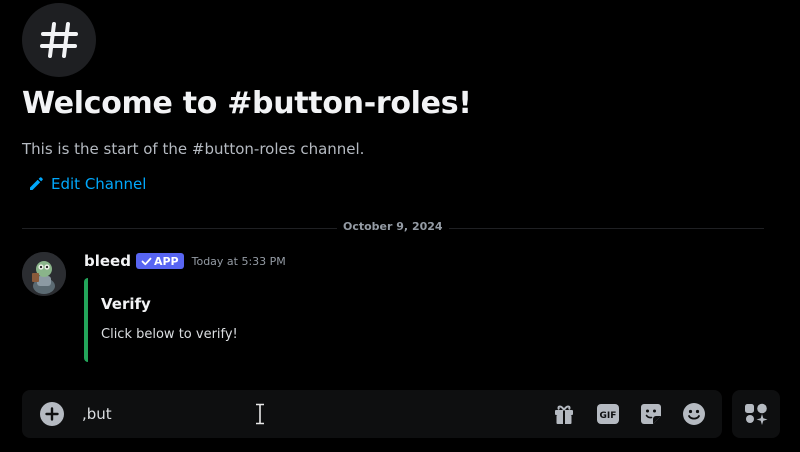  I want to click on embed-description: Click below to verify!, so click(169, 334).